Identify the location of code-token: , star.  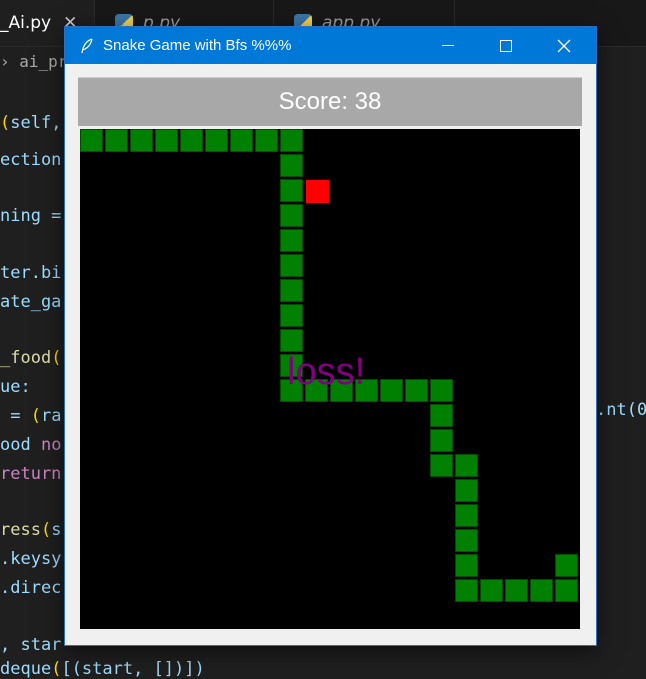
(31, 645).